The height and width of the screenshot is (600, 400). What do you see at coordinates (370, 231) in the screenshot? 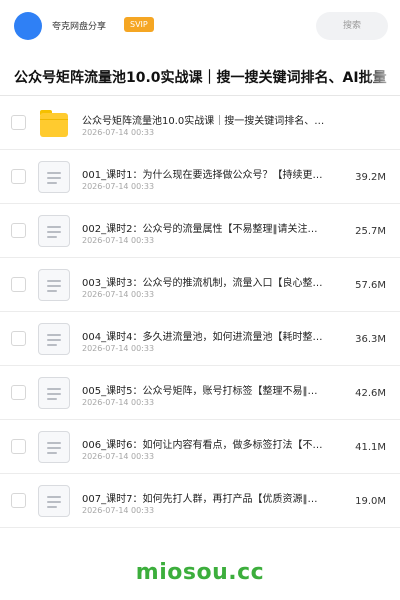
I see `file-size: 25.7M` at bounding box center [370, 231].